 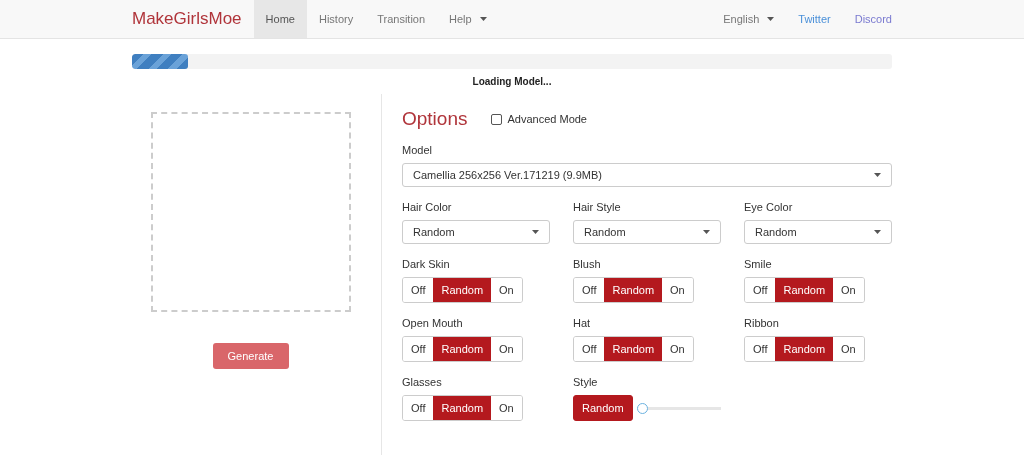 I want to click on nav-tab: History, so click(x=336, y=19).